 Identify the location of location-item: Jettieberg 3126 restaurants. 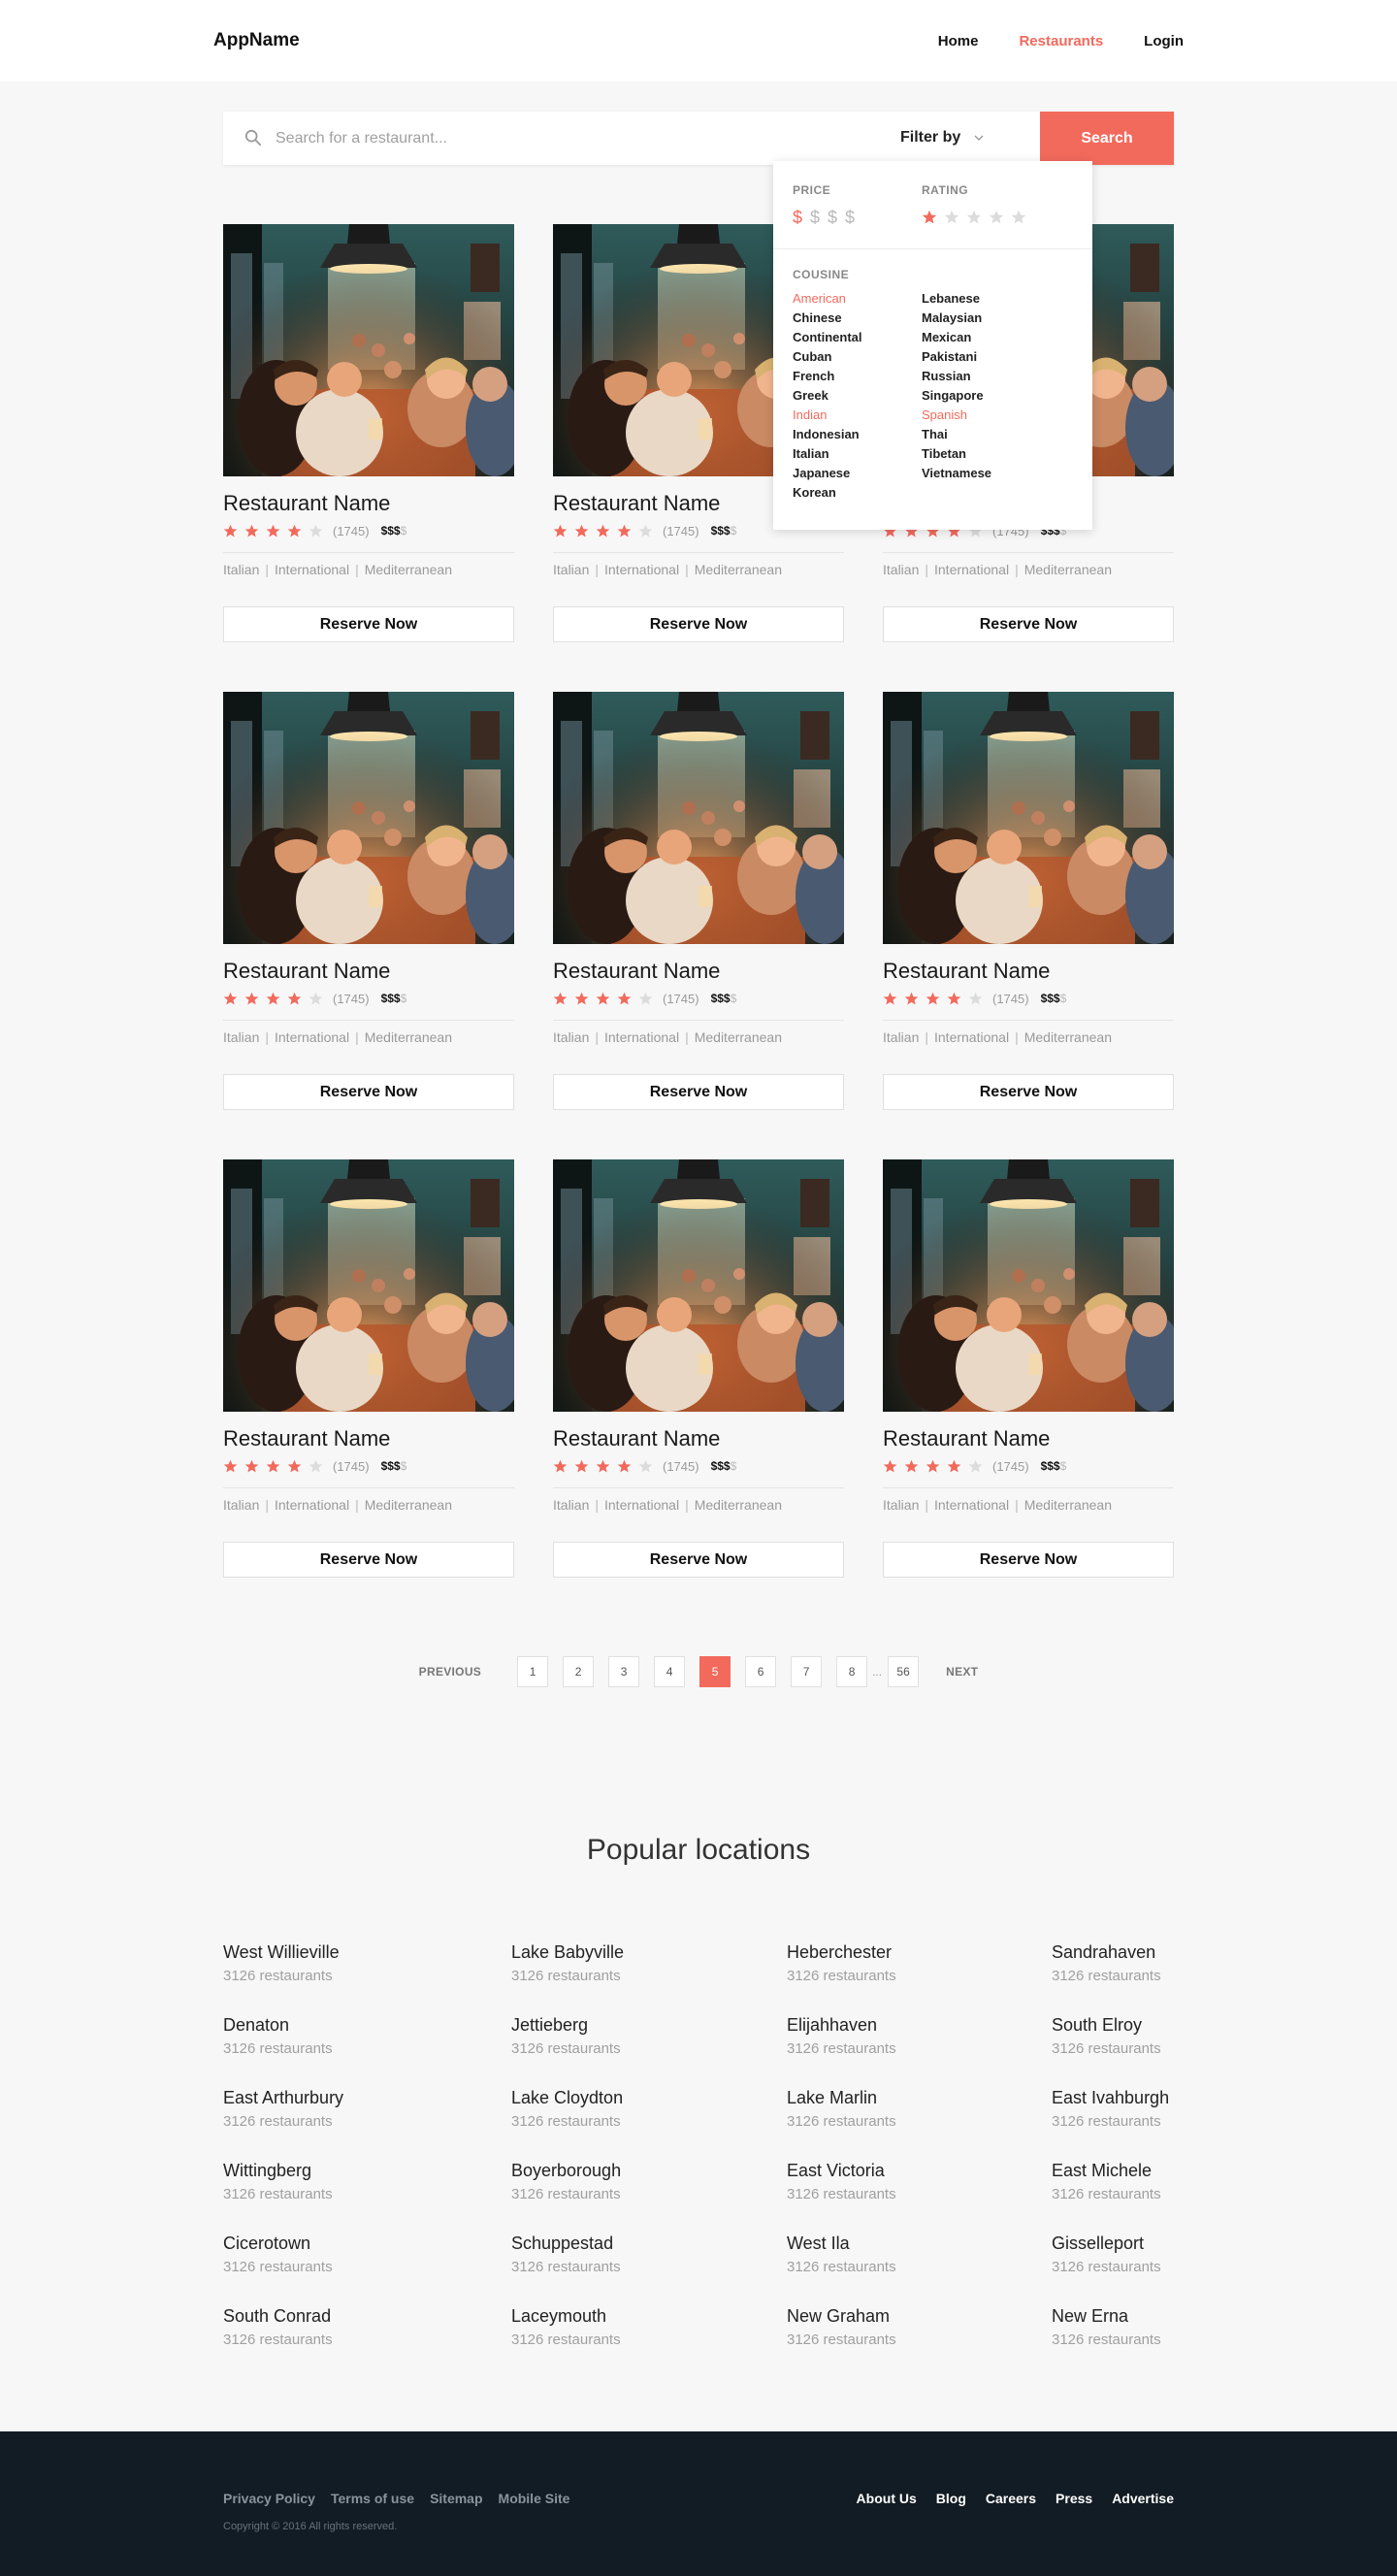
(566, 2036).